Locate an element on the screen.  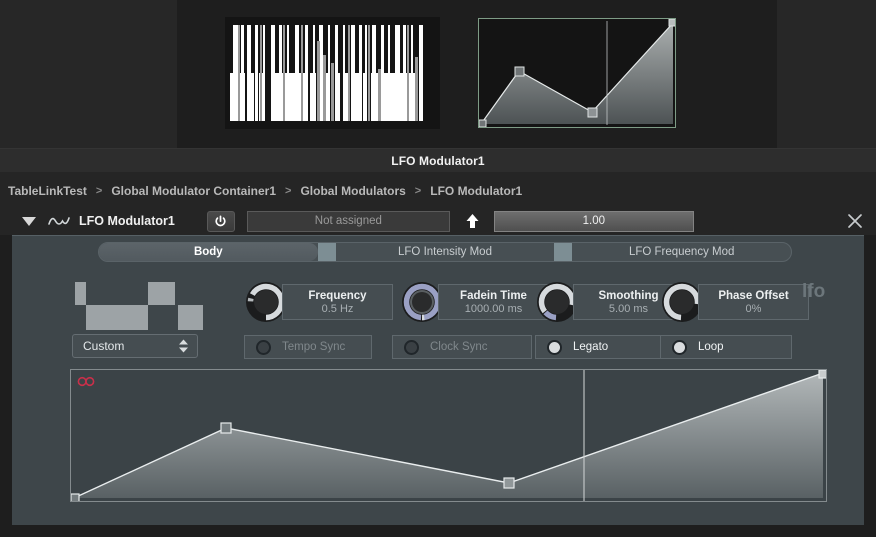
lfo-waveform-preview is located at coordinates (577, 73).